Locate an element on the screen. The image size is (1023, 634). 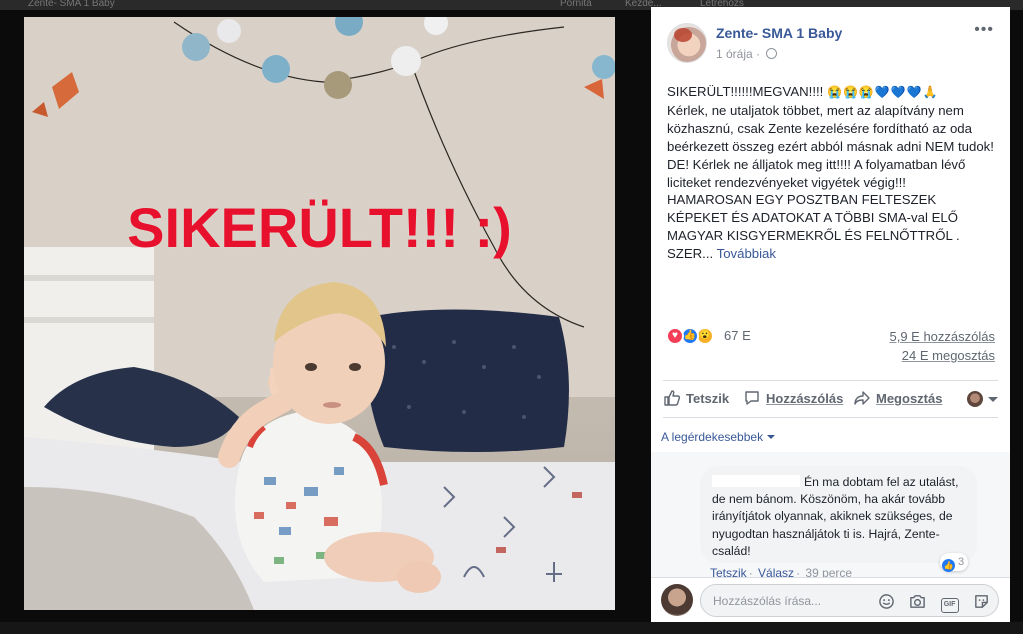
thumbs-up-icon is located at coordinates (672, 398).